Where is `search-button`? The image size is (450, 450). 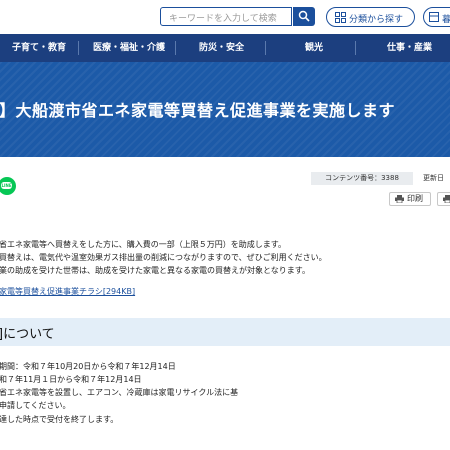
search-button is located at coordinates (304, 16).